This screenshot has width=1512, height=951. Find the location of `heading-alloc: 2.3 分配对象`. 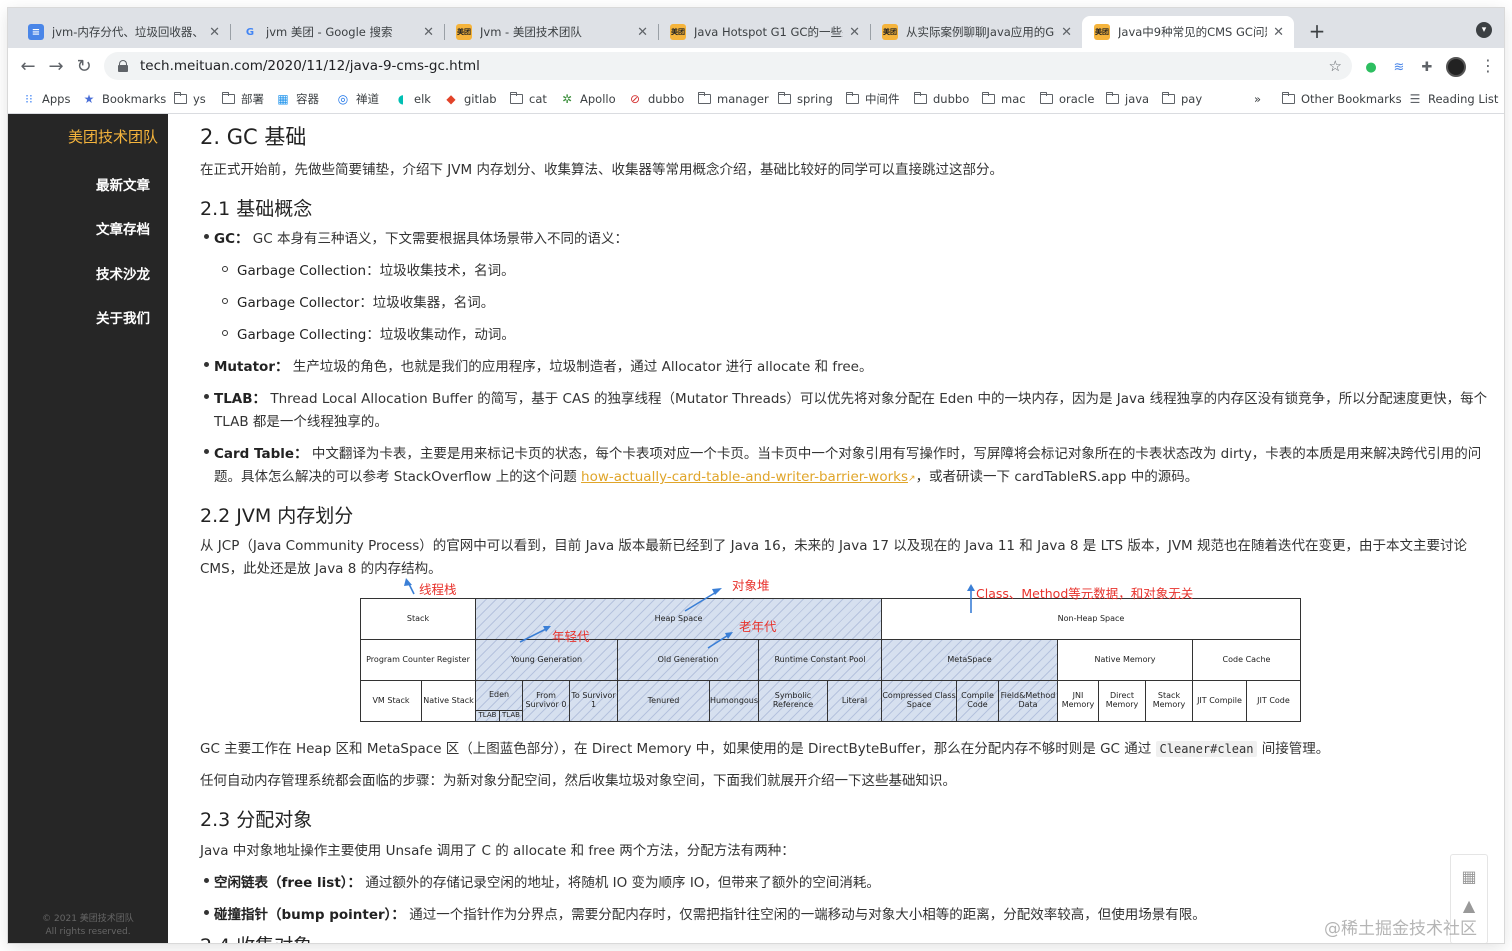

heading-alloc: 2.3 分配对象 is located at coordinates (256, 820).